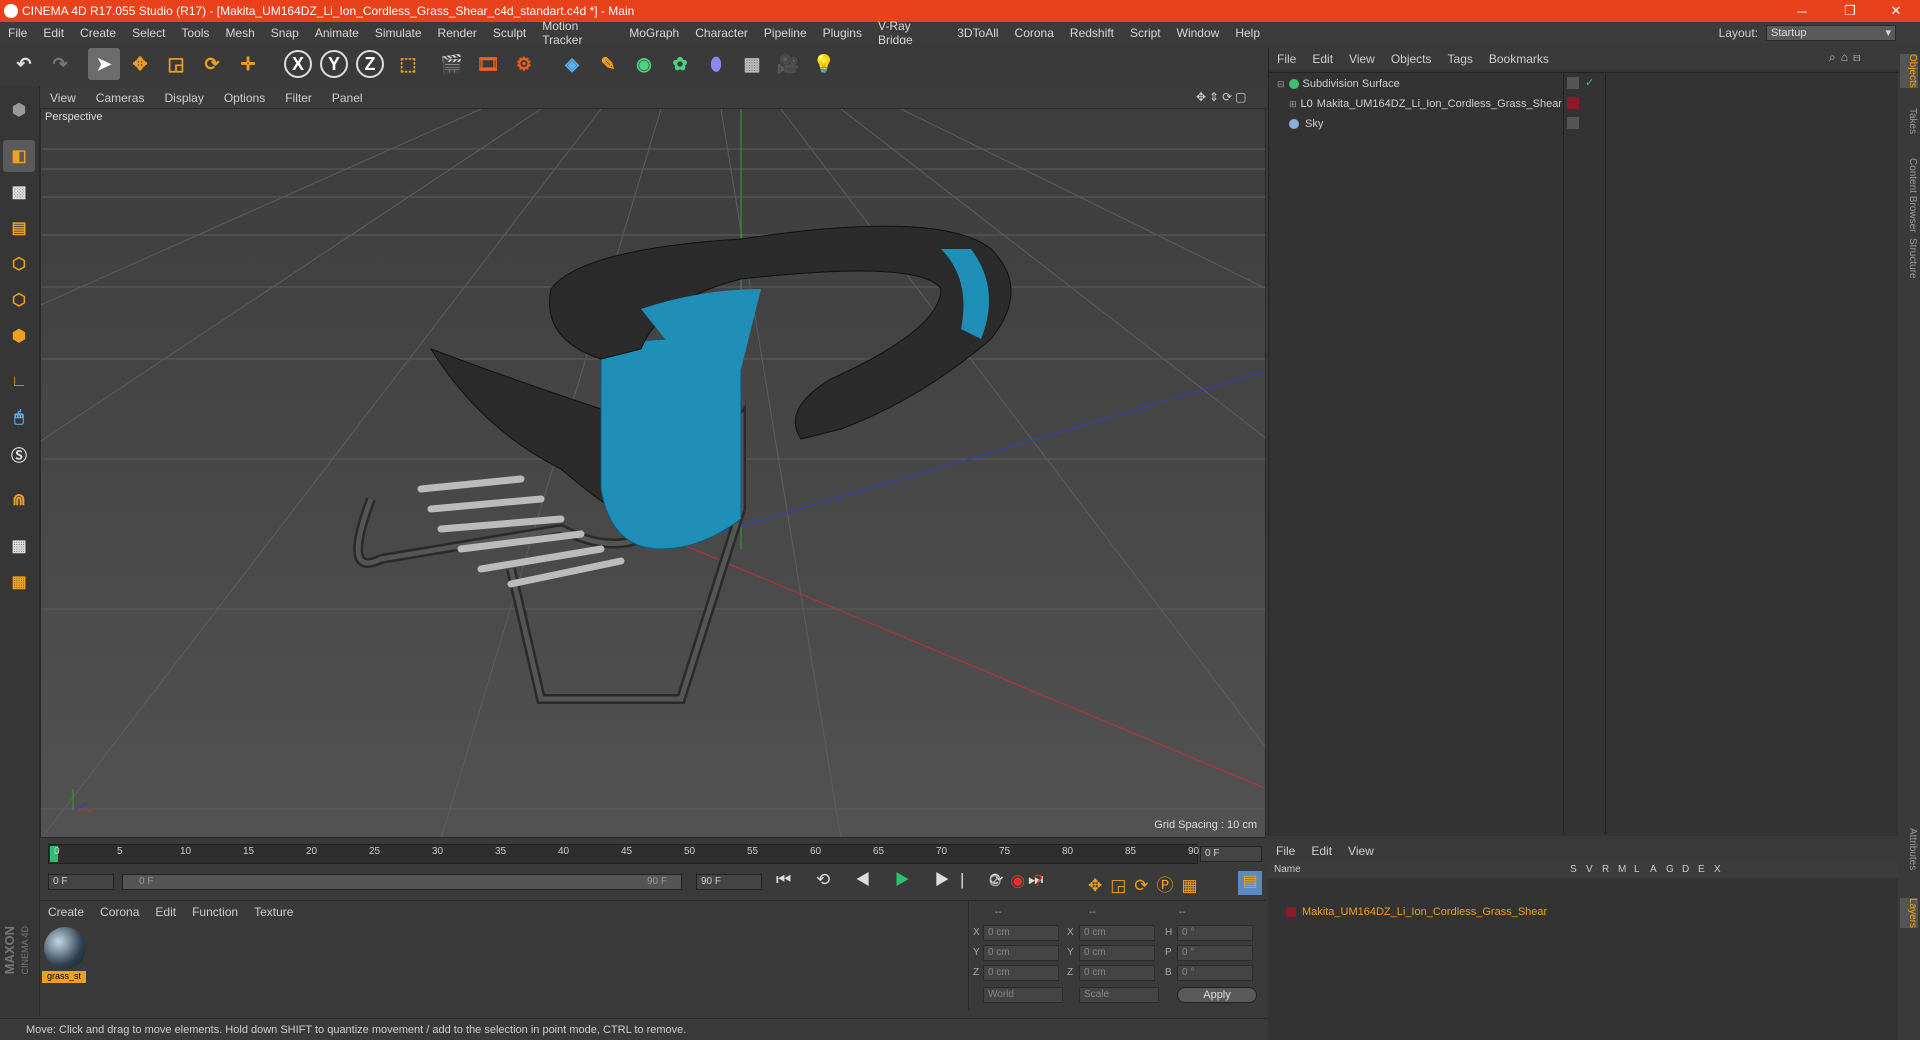  I want to click on side-tab-attributes: Attributes, so click(1909, 849).